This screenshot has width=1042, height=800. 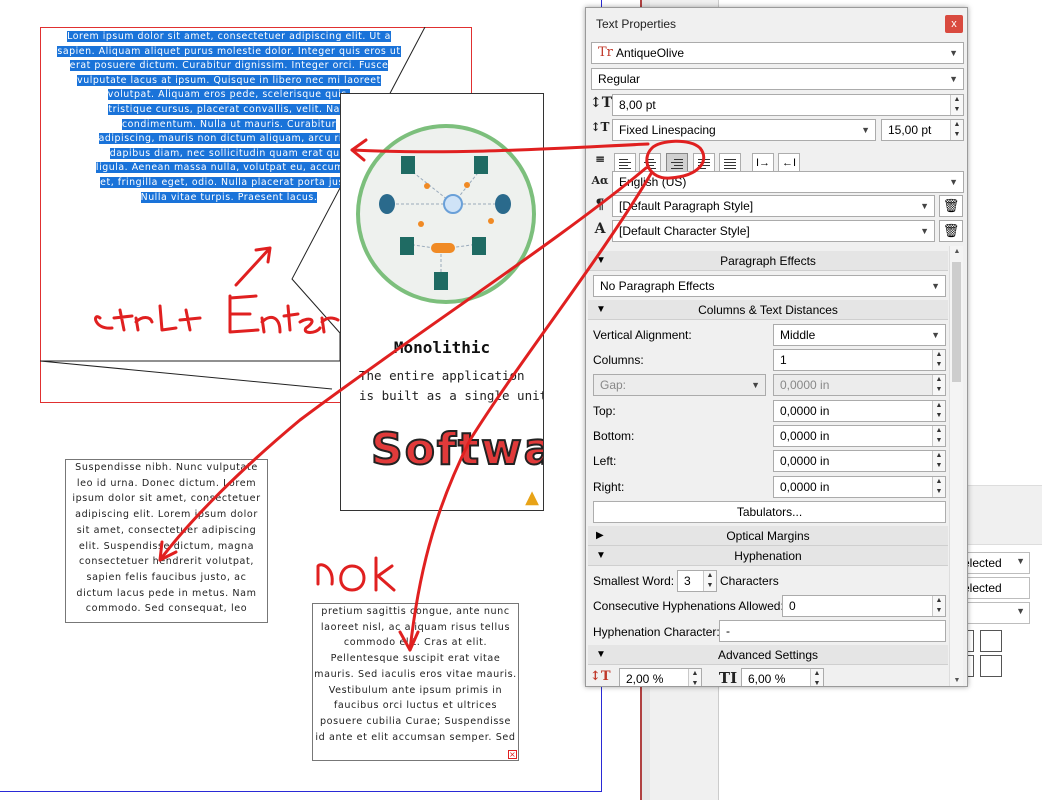 I want to click on baseline-offset-spinner: ▲ ▼, so click(x=694, y=677).